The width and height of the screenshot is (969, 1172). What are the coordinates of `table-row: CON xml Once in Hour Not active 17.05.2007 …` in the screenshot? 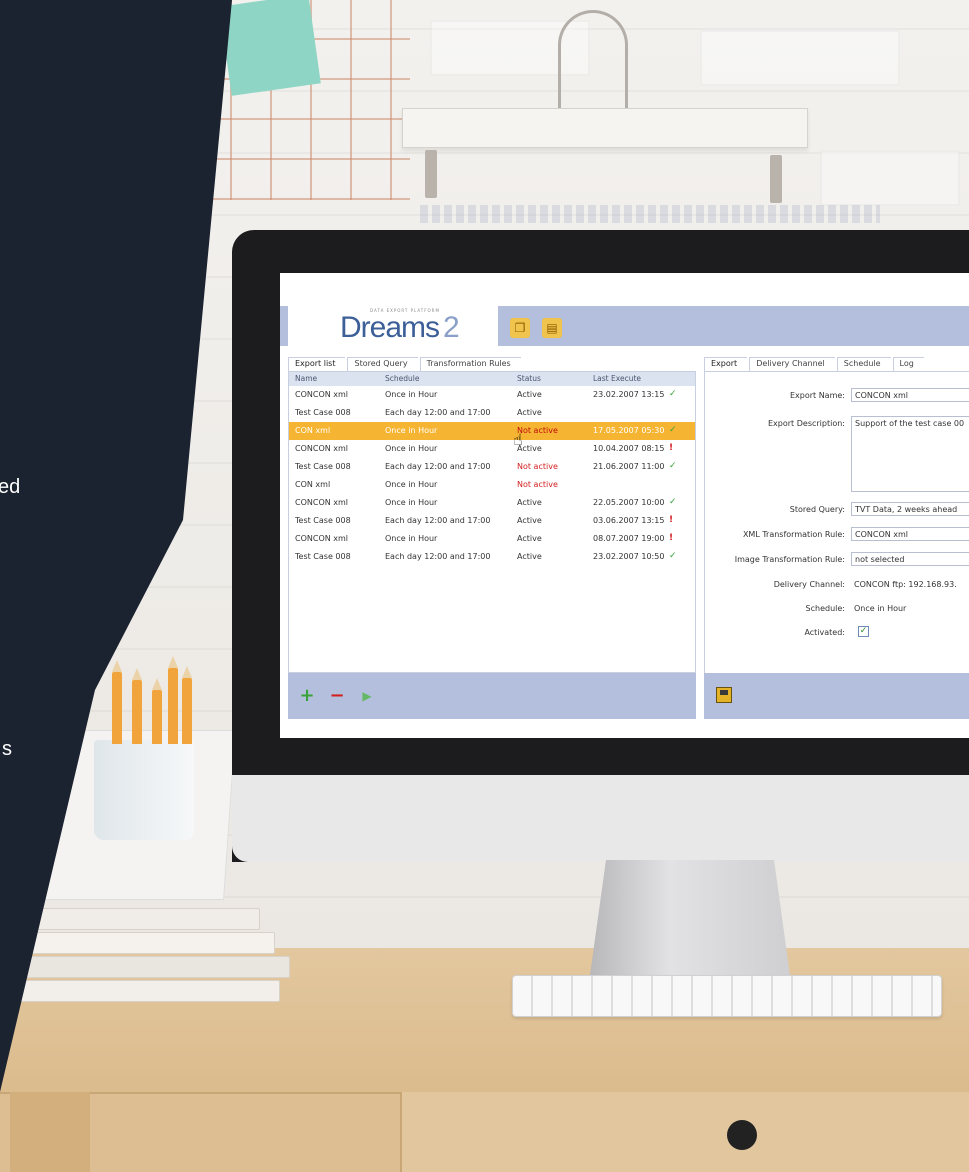 It's located at (492, 431).